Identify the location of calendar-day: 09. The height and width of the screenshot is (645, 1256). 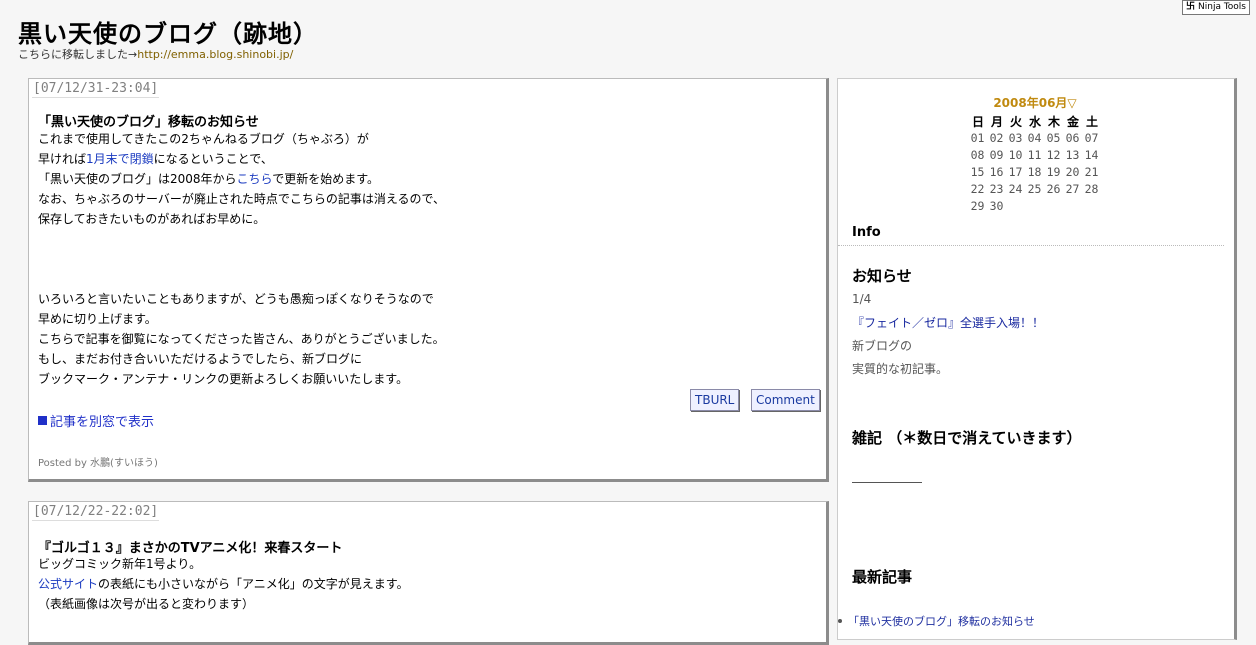
(996, 155).